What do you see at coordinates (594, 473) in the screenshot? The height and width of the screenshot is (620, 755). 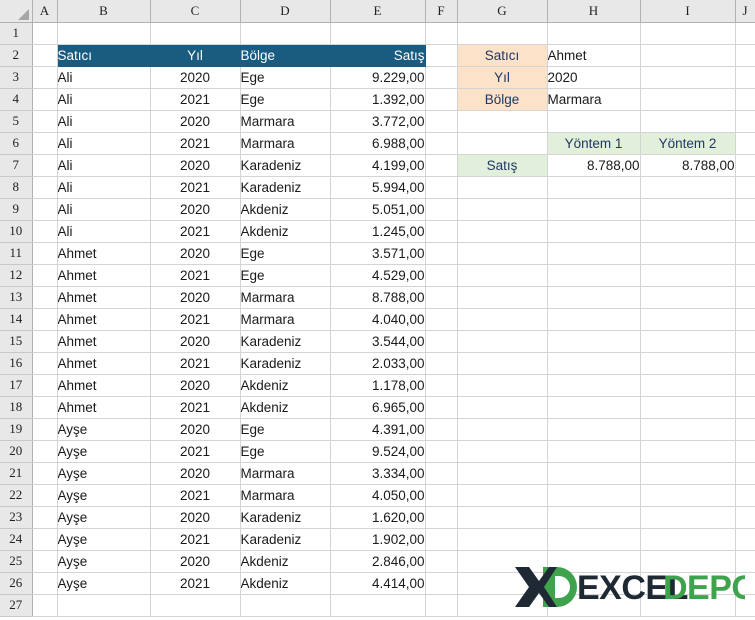 I see `cell-h21` at bounding box center [594, 473].